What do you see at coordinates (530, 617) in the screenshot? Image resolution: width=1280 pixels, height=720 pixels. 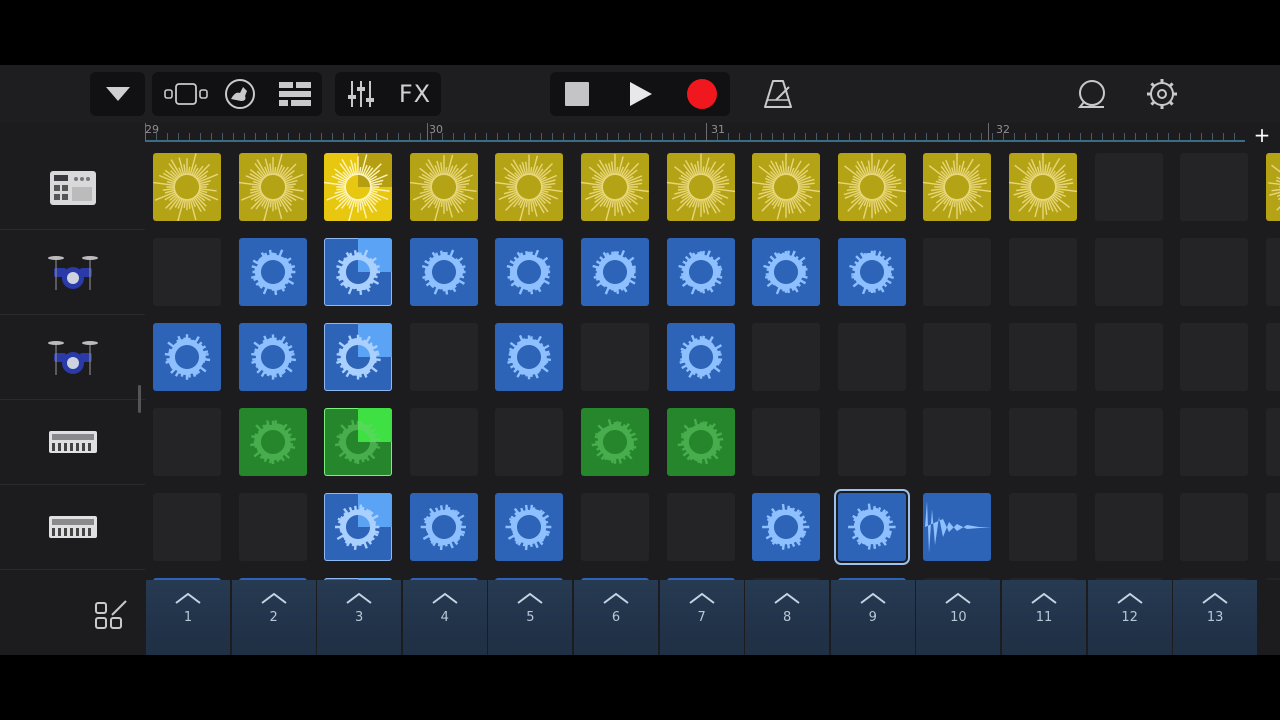 I see `scene-trigger-5: 5` at bounding box center [530, 617].